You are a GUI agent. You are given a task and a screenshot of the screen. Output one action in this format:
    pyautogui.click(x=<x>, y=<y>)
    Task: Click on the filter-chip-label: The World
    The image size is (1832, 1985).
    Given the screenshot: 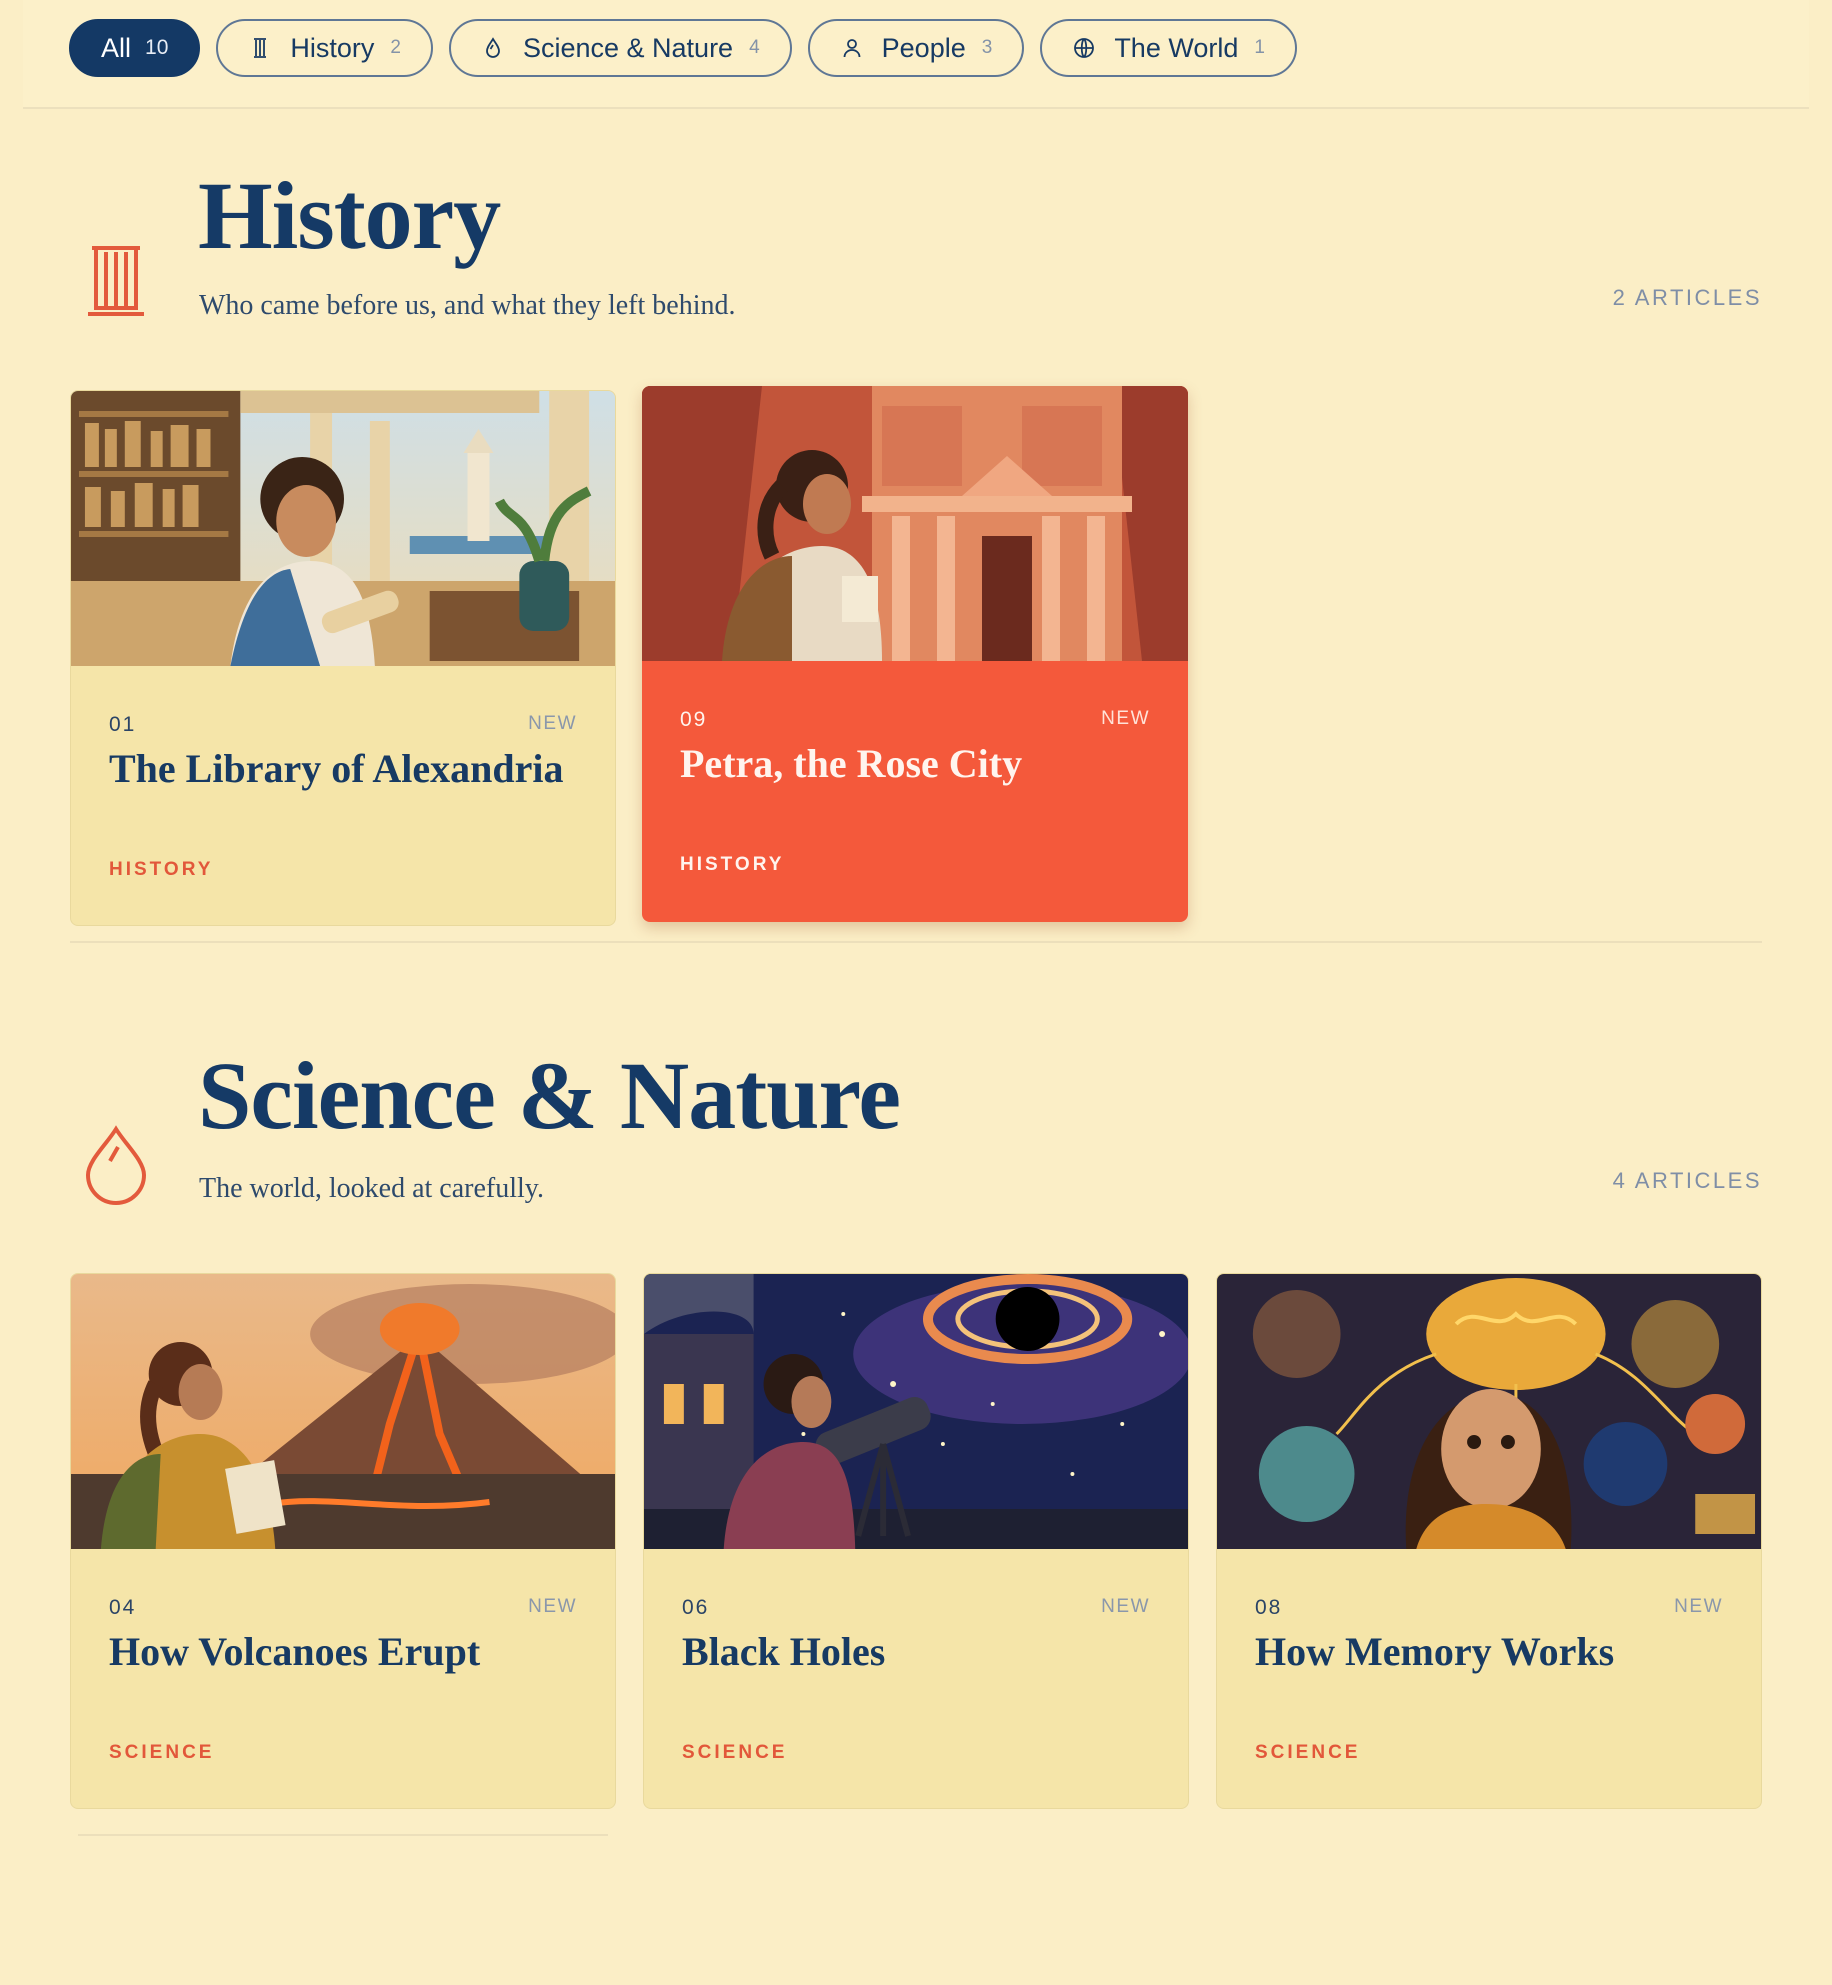 What is the action you would take?
    pyautogui.click(x=1176, y=47)
    